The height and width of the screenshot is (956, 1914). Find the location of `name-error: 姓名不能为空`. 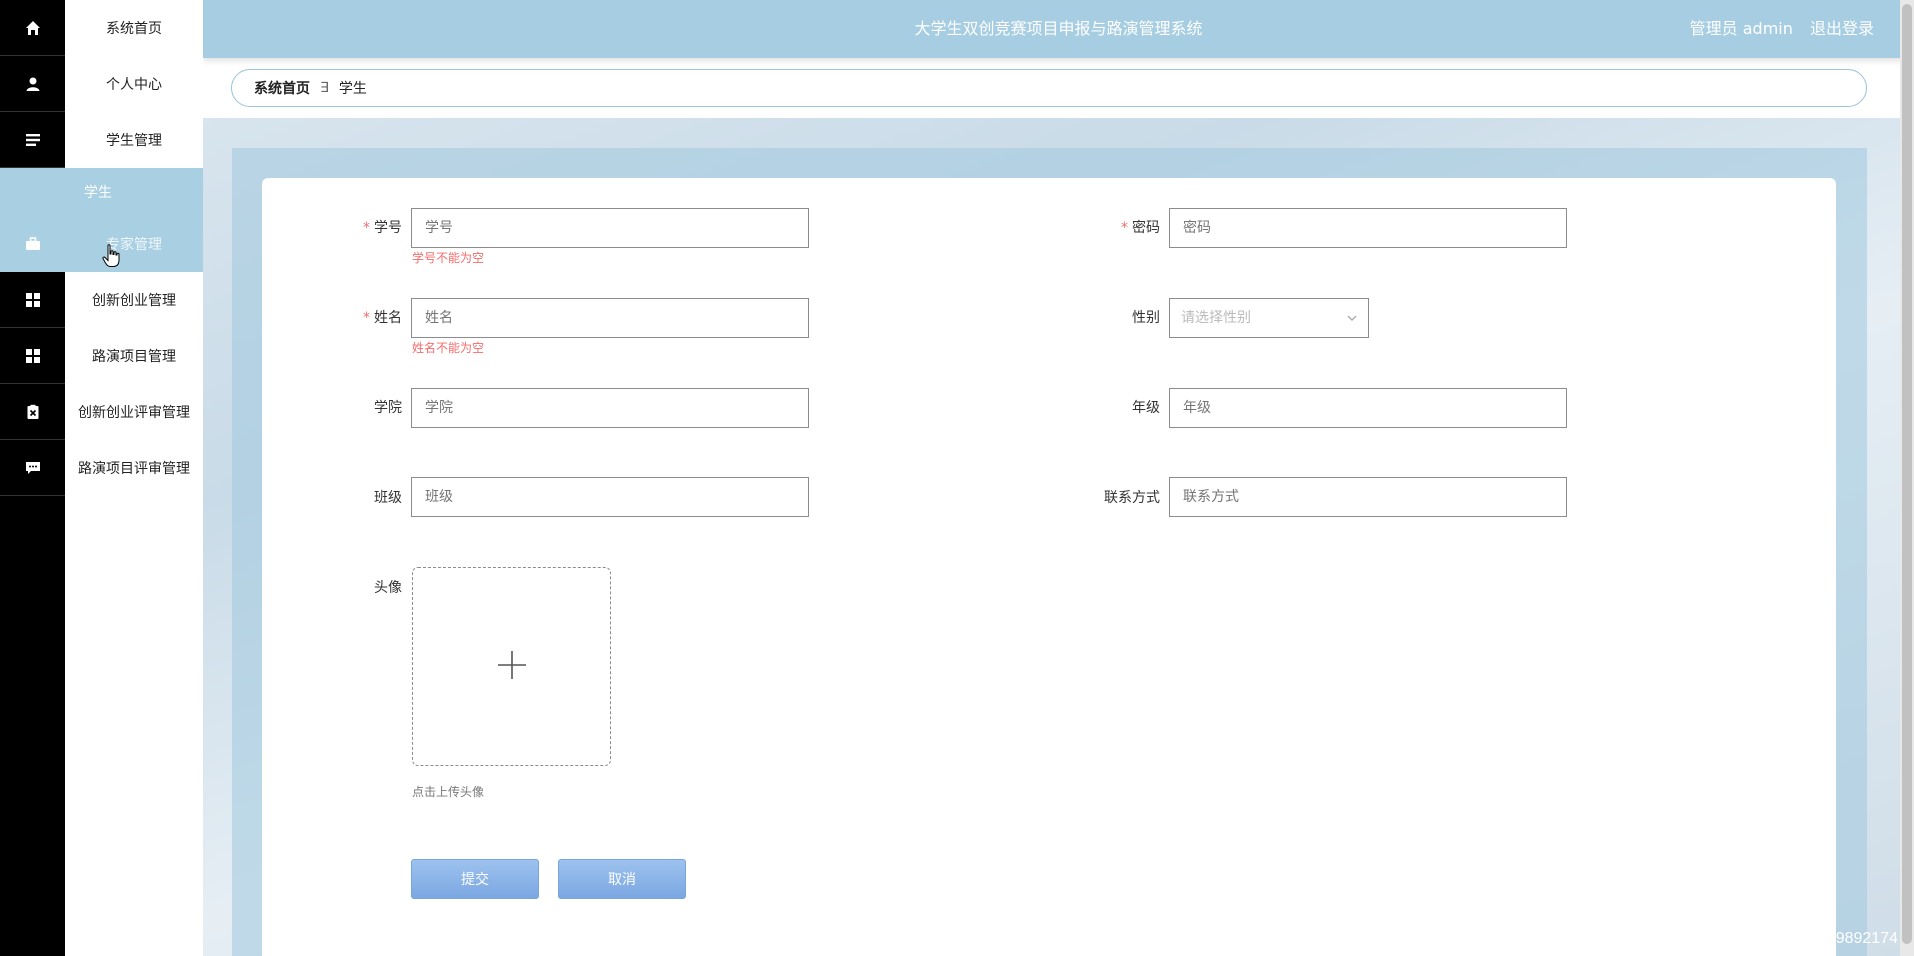

name-error: 姓名不能为空 is located at coordinates (448, 348).